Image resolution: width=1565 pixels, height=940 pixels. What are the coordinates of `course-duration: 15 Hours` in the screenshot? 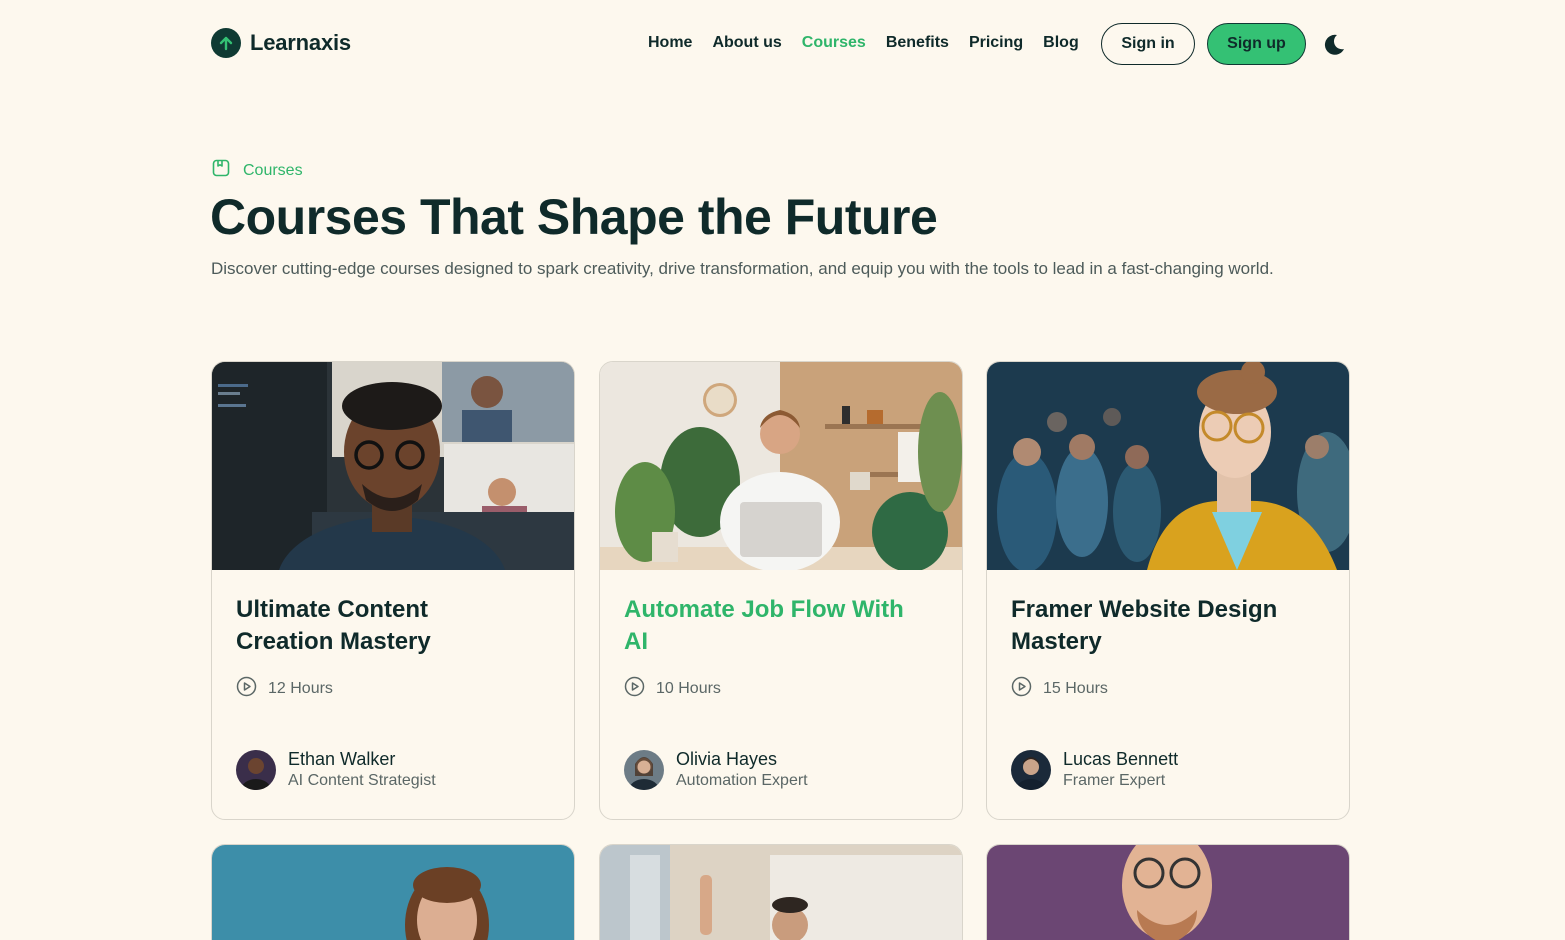 It's located at (1059, 689).